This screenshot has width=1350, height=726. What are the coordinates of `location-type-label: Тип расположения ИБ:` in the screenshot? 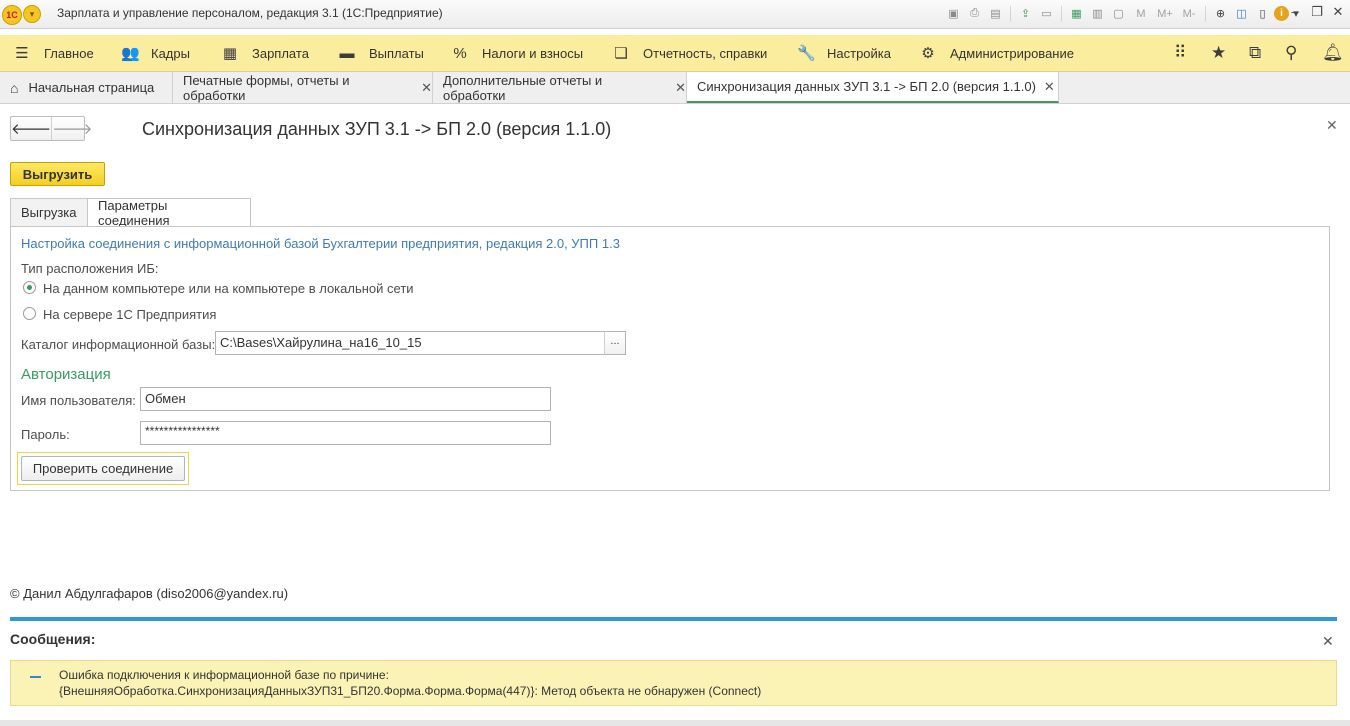 It's located at (90, 268).